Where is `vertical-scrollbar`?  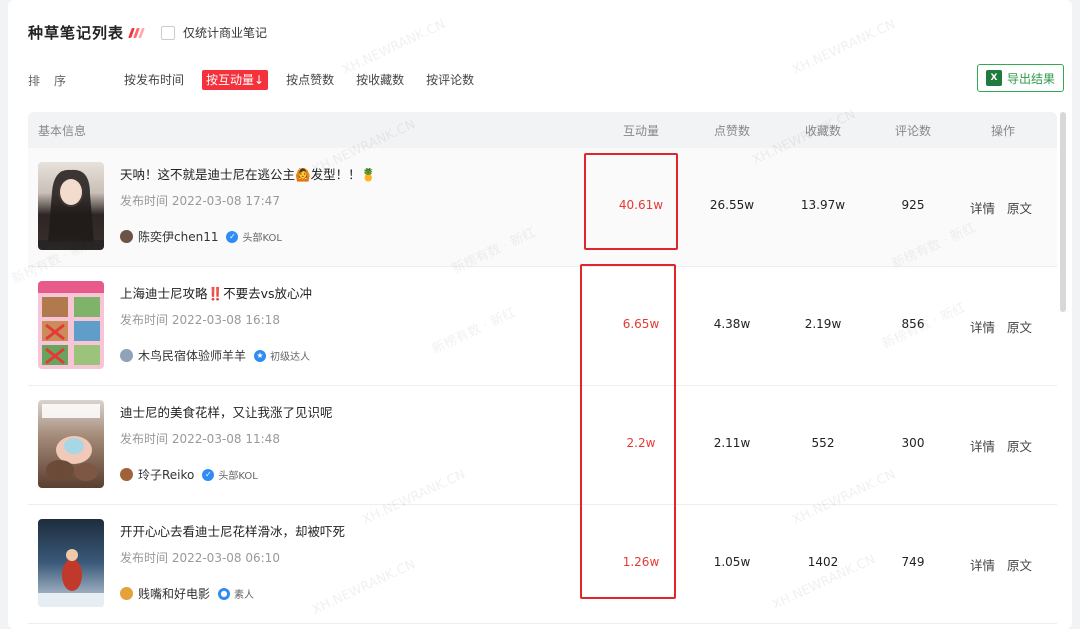 vertical-scrollbar is located at coordinates (1063, 212).